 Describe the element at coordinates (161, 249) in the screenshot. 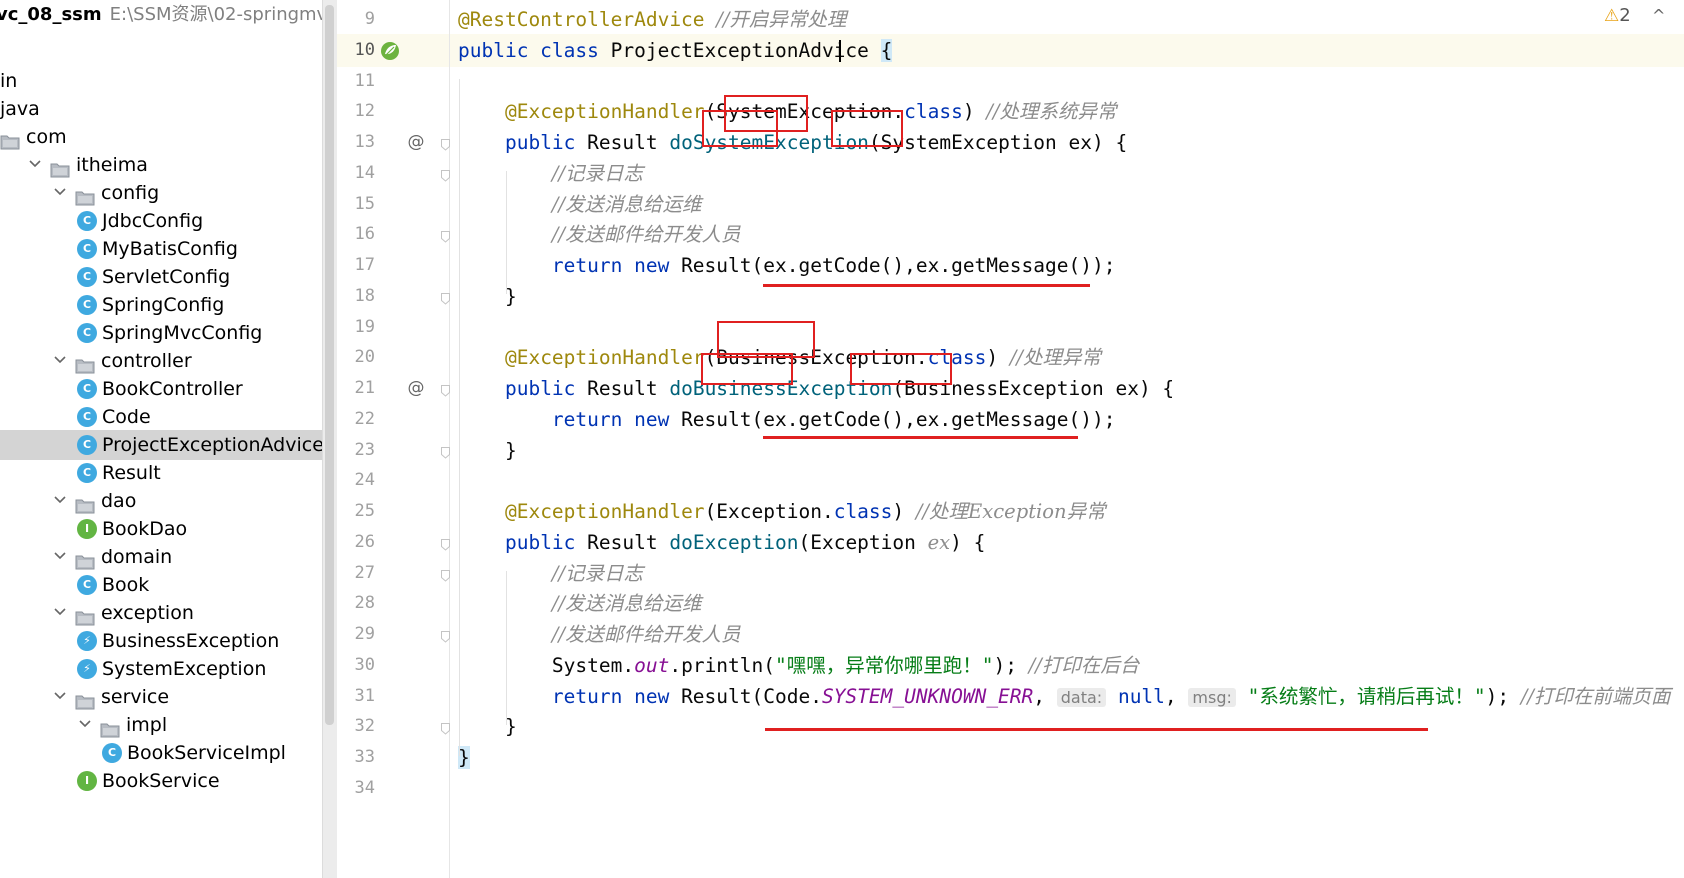

I see `tree-item: C MyBatisConfig` at that location.